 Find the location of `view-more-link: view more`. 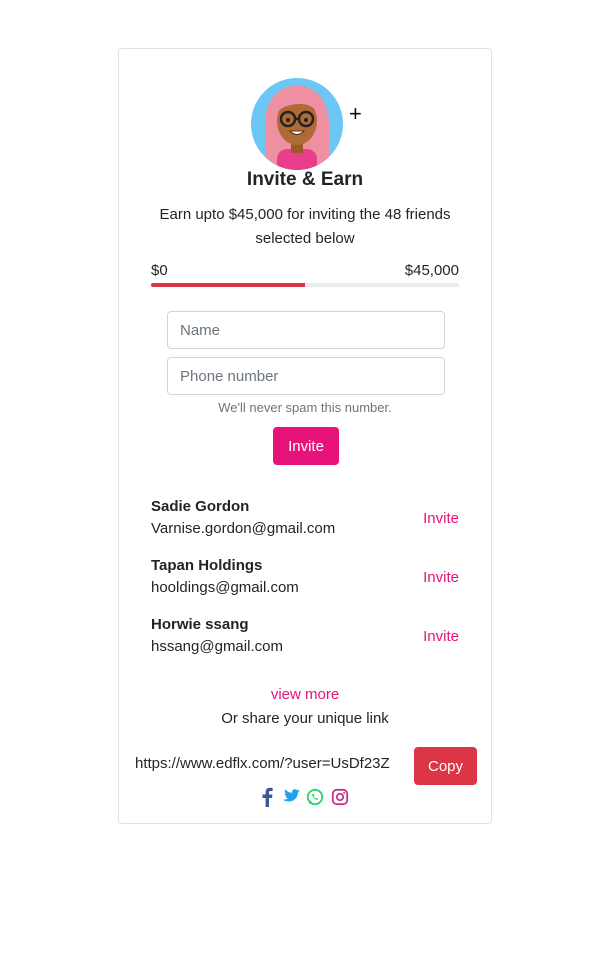

view-more-link: view more is located at coordinates (305, 694).